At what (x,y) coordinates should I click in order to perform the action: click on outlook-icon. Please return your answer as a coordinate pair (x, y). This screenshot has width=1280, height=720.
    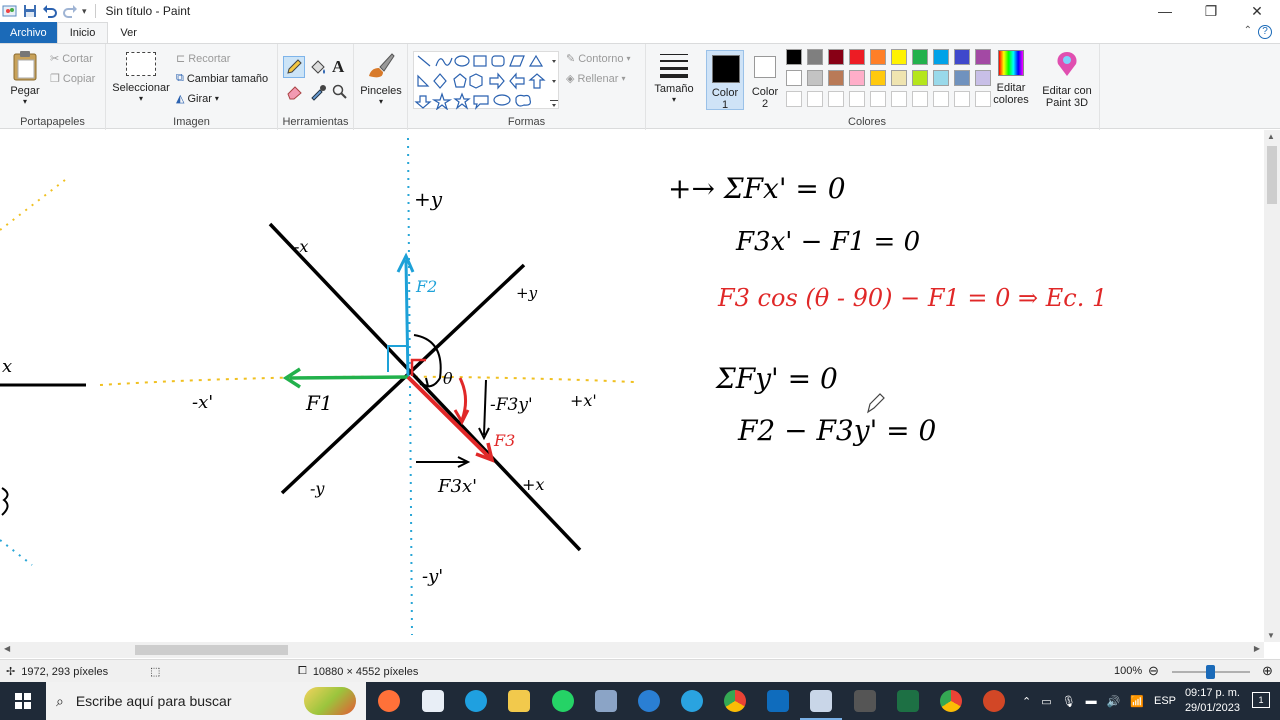
    Looking at the image, I should click on (778, 701).